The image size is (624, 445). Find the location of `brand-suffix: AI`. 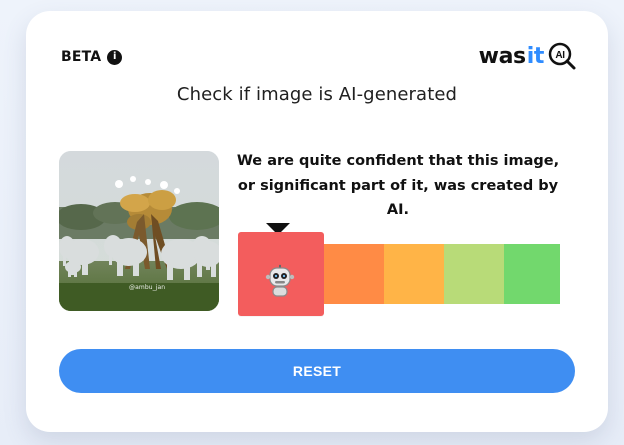

brand-suffix: AI is located at coordinates (560, 55).